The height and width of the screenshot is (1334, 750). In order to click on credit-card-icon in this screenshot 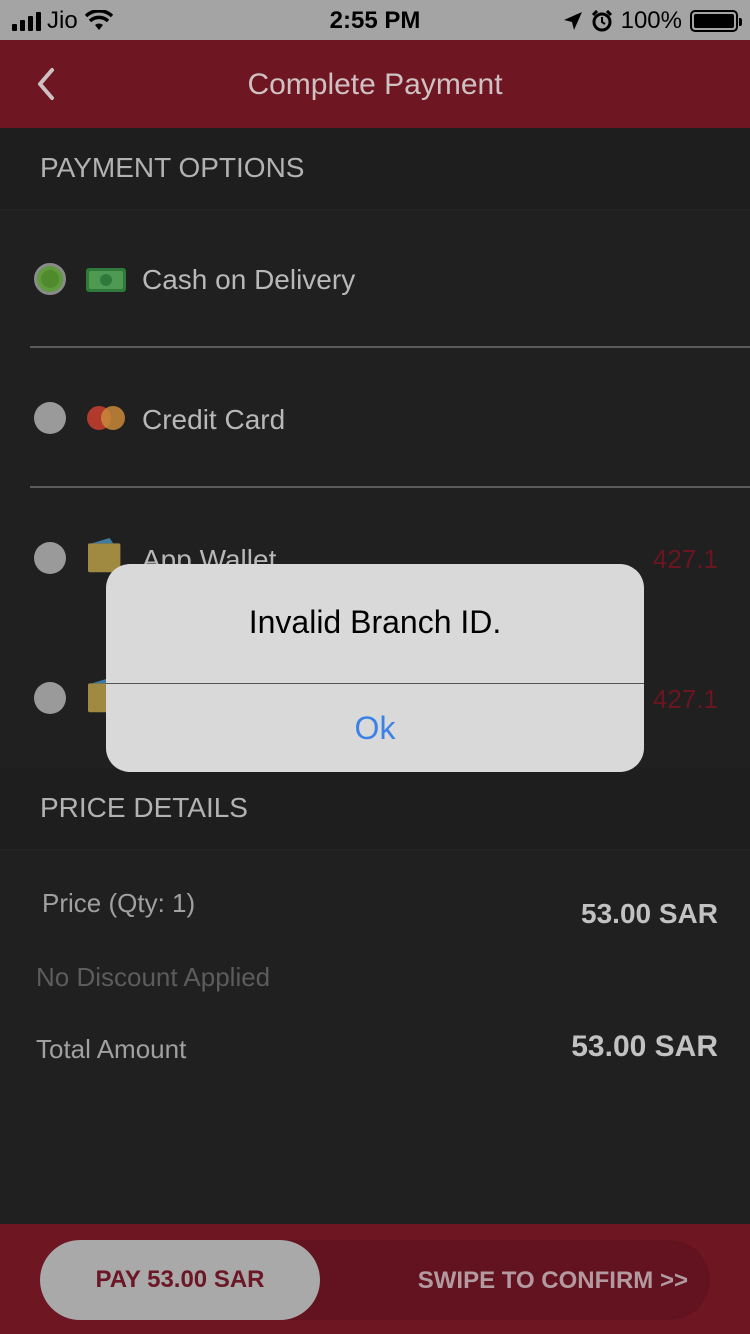, I will do `click(106, 418)`.